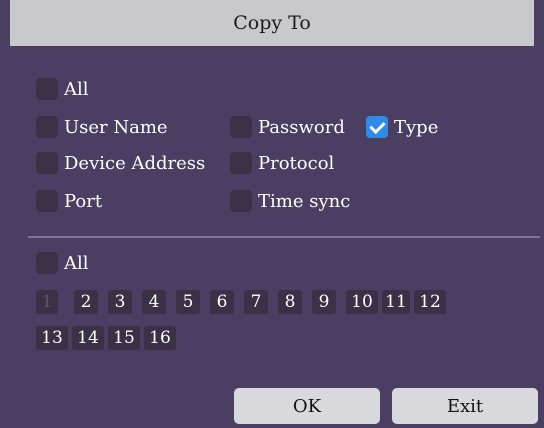  What do you see at coordinates (47, 263) in the screenshot?
I see `checkbox-all-channels` at bounding box center [47, 263].